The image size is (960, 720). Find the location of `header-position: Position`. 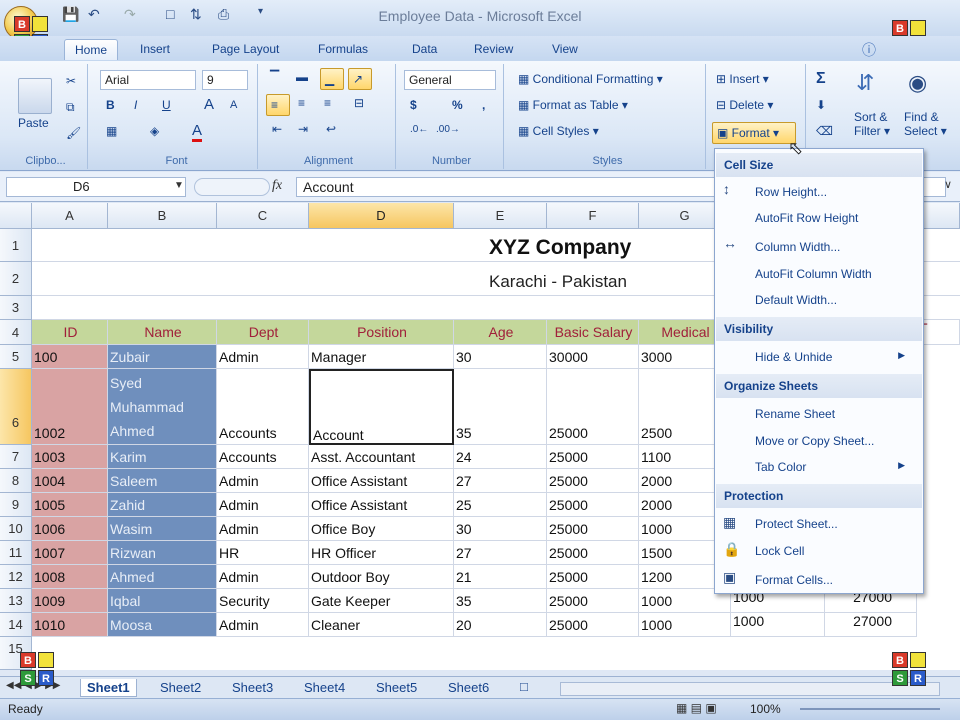

header-position: Position is located at coordinates (381, 332).